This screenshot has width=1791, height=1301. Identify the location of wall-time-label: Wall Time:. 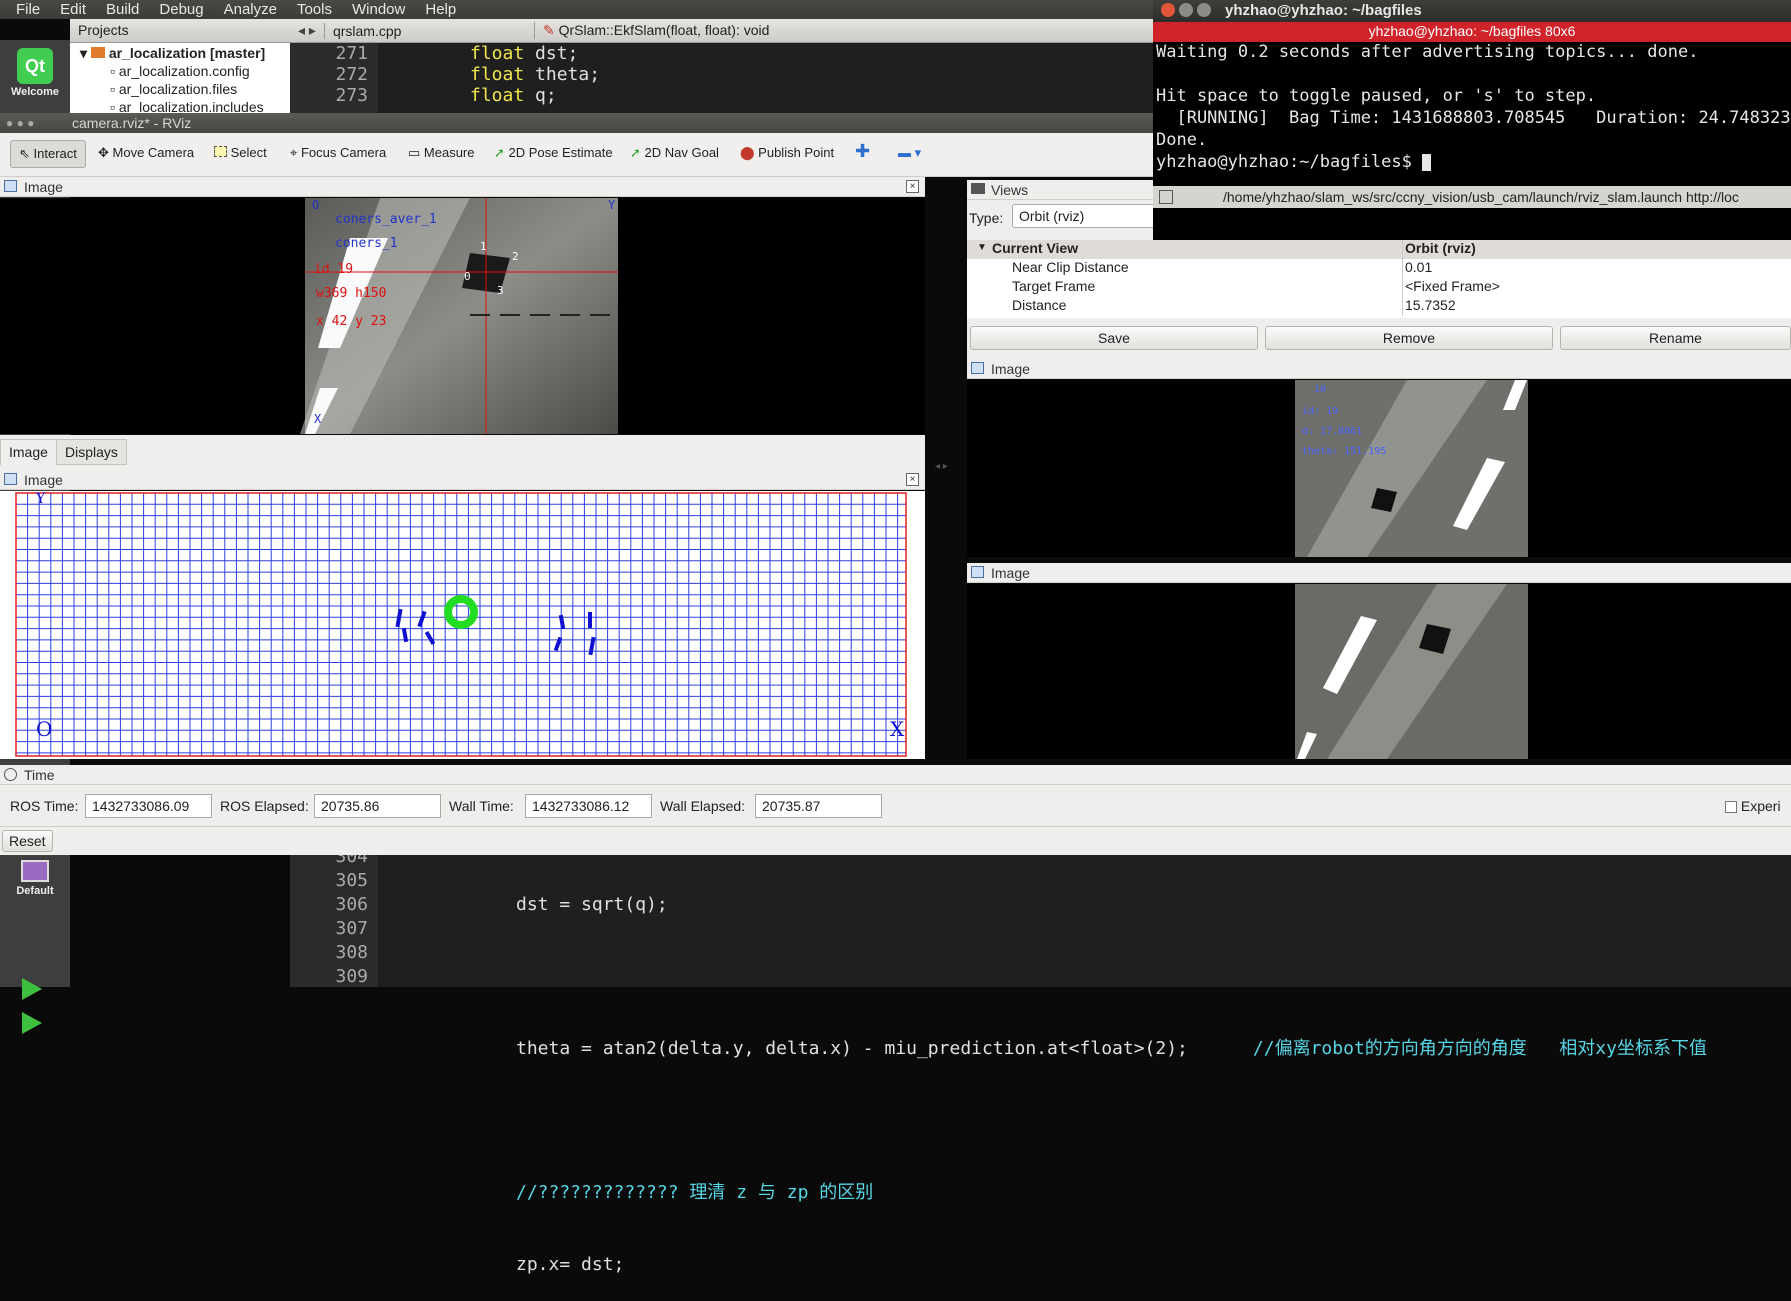
(481, 806).